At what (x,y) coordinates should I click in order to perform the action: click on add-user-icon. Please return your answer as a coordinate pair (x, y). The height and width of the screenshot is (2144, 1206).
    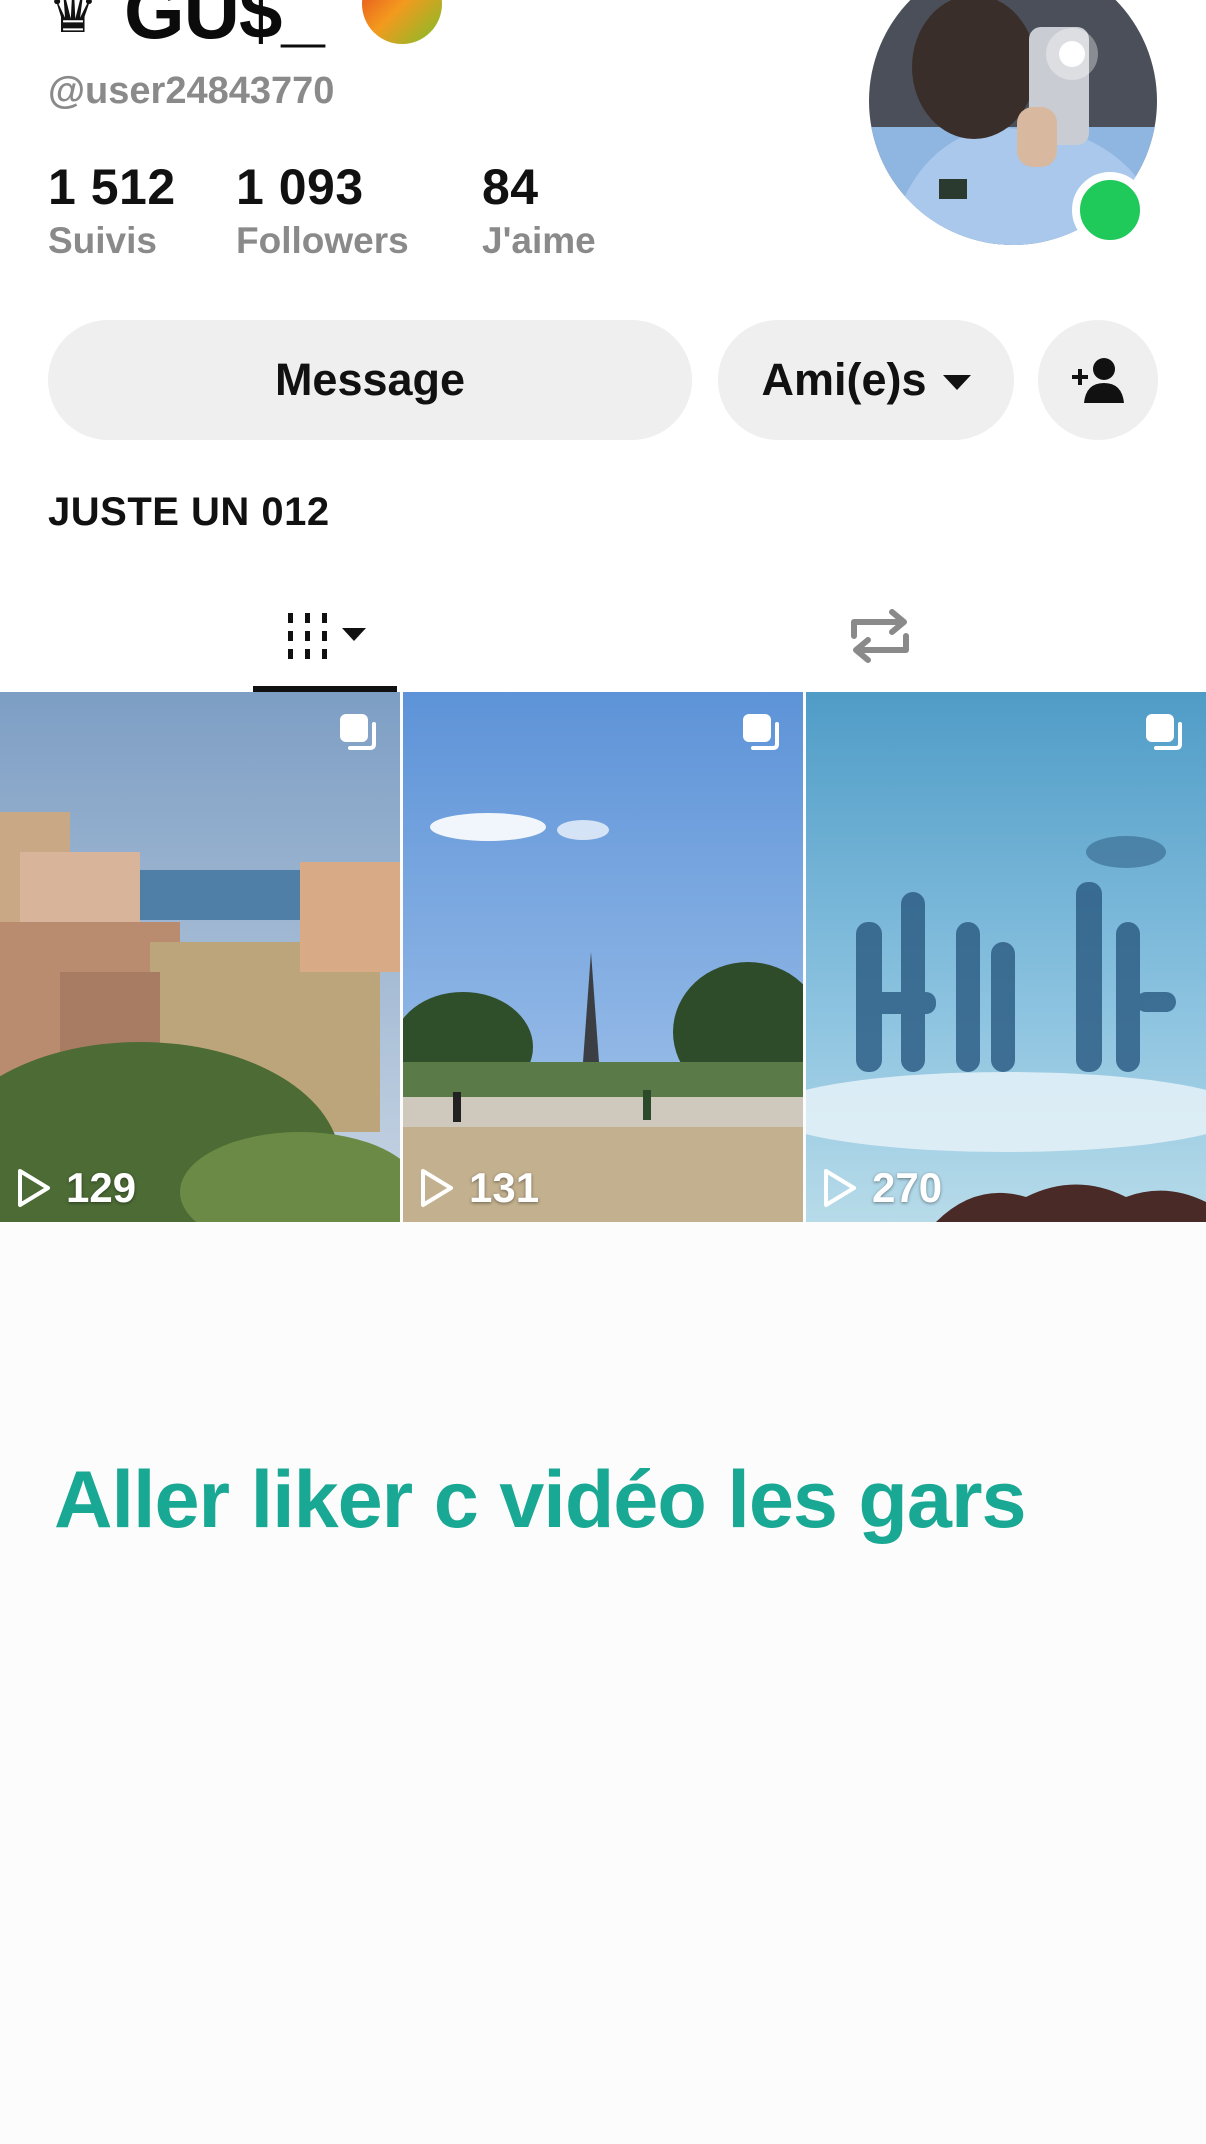
    Looking at the image, I should click on (1098, 380).